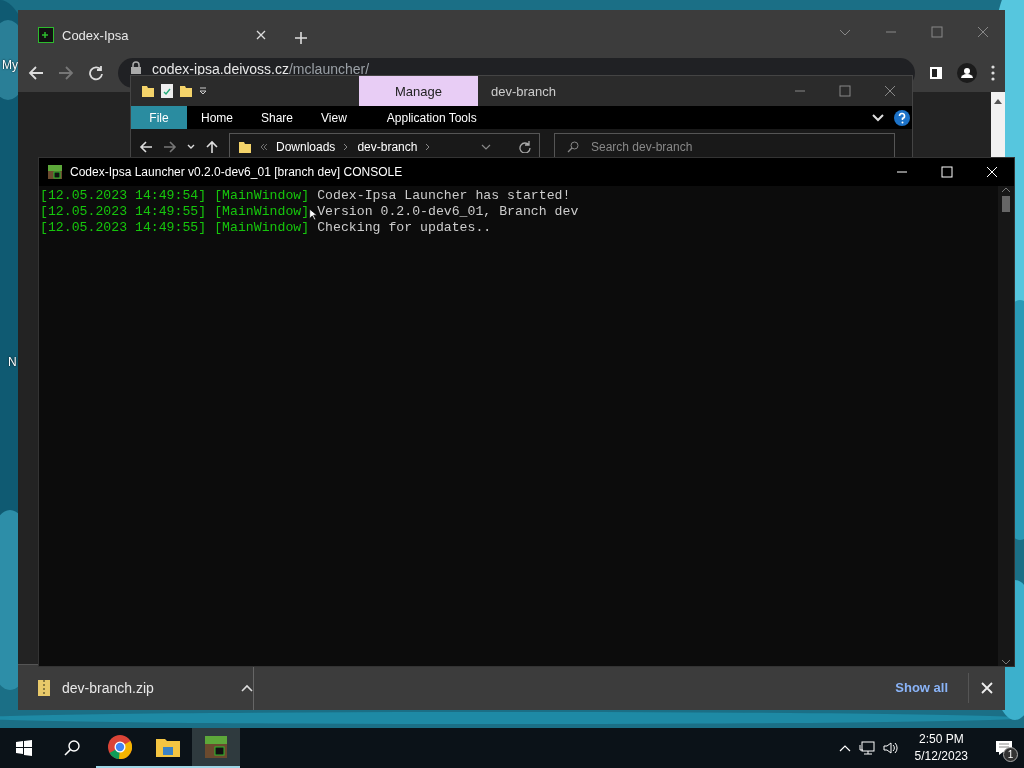  What do you see at coordinates (998, 101) in the screenshot?
I see `scroll-up-icon` at bounding box center [998, 101].